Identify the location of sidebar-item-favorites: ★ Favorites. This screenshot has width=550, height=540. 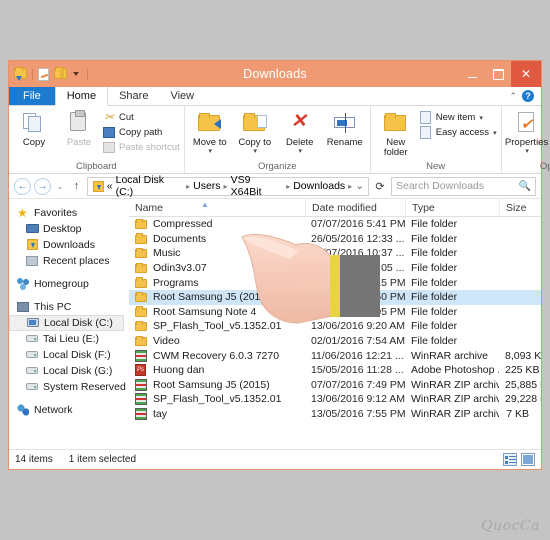
(68, 213).